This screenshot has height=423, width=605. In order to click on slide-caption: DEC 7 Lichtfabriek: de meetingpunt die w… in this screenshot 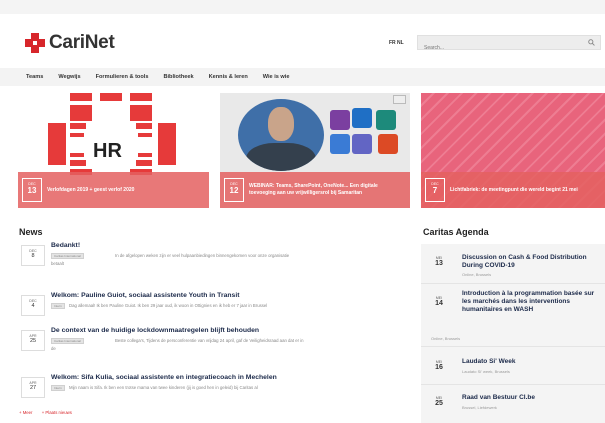, I will do `click(513, 190)`.